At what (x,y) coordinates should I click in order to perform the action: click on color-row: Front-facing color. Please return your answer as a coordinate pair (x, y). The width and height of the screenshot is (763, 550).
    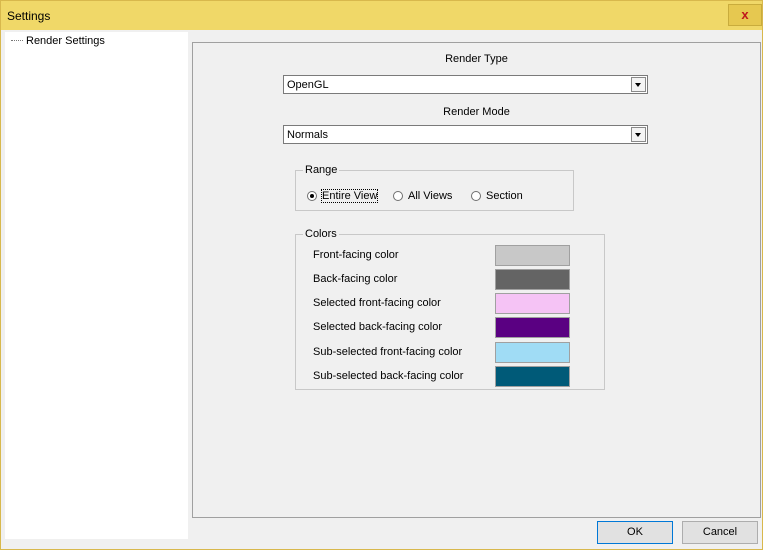
    Looking at the image, I should click on (450, 256).